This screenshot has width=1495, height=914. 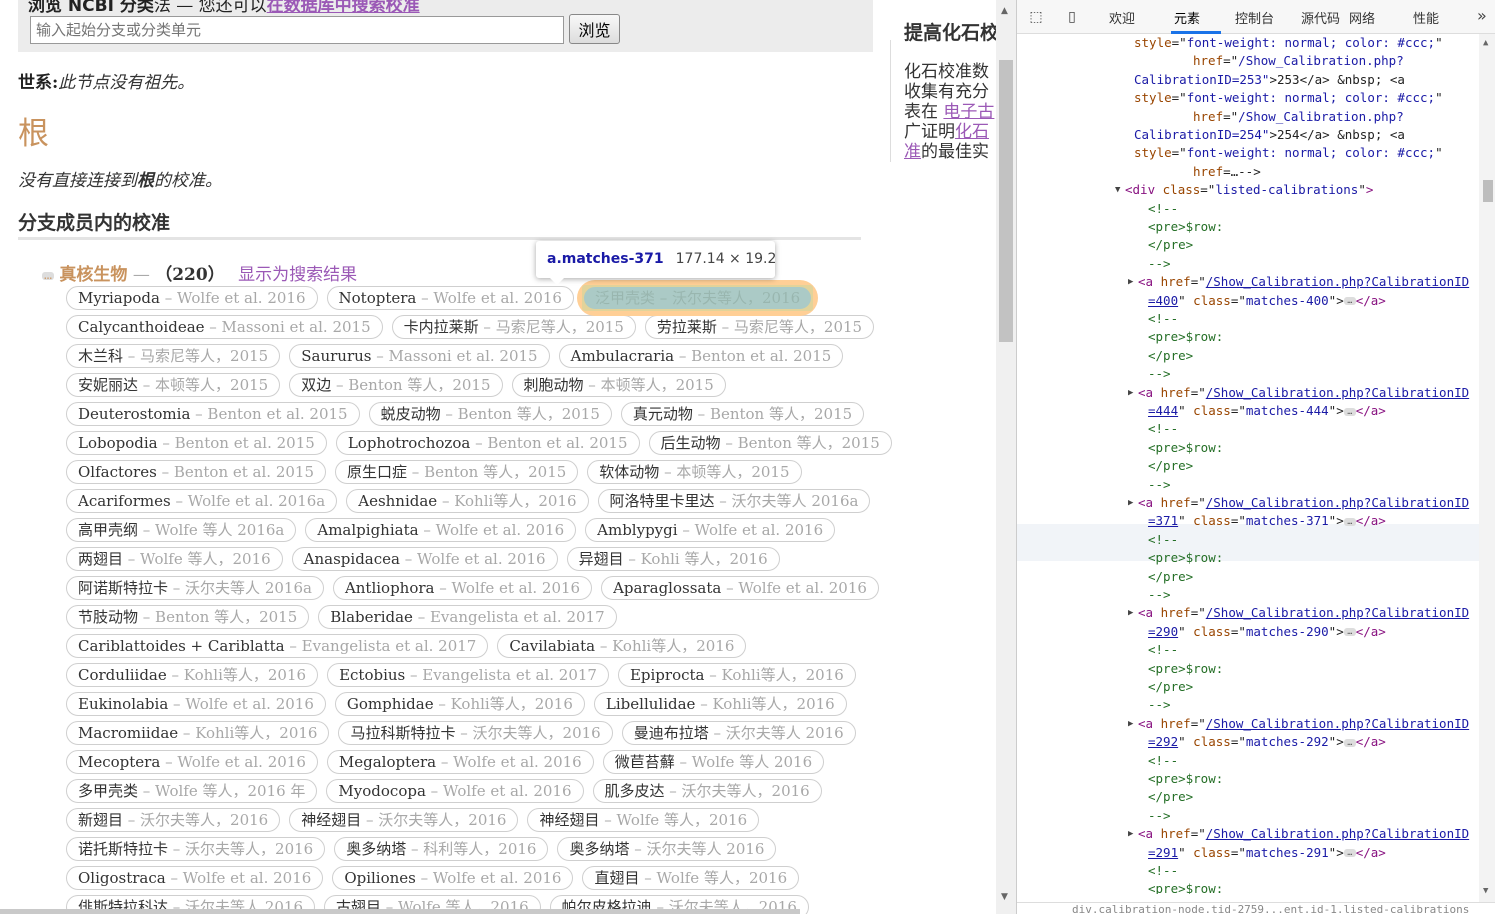 I want to click on calibration-pill: Macromiidae – Kohli等人，2016, so click(x=198, y=733).